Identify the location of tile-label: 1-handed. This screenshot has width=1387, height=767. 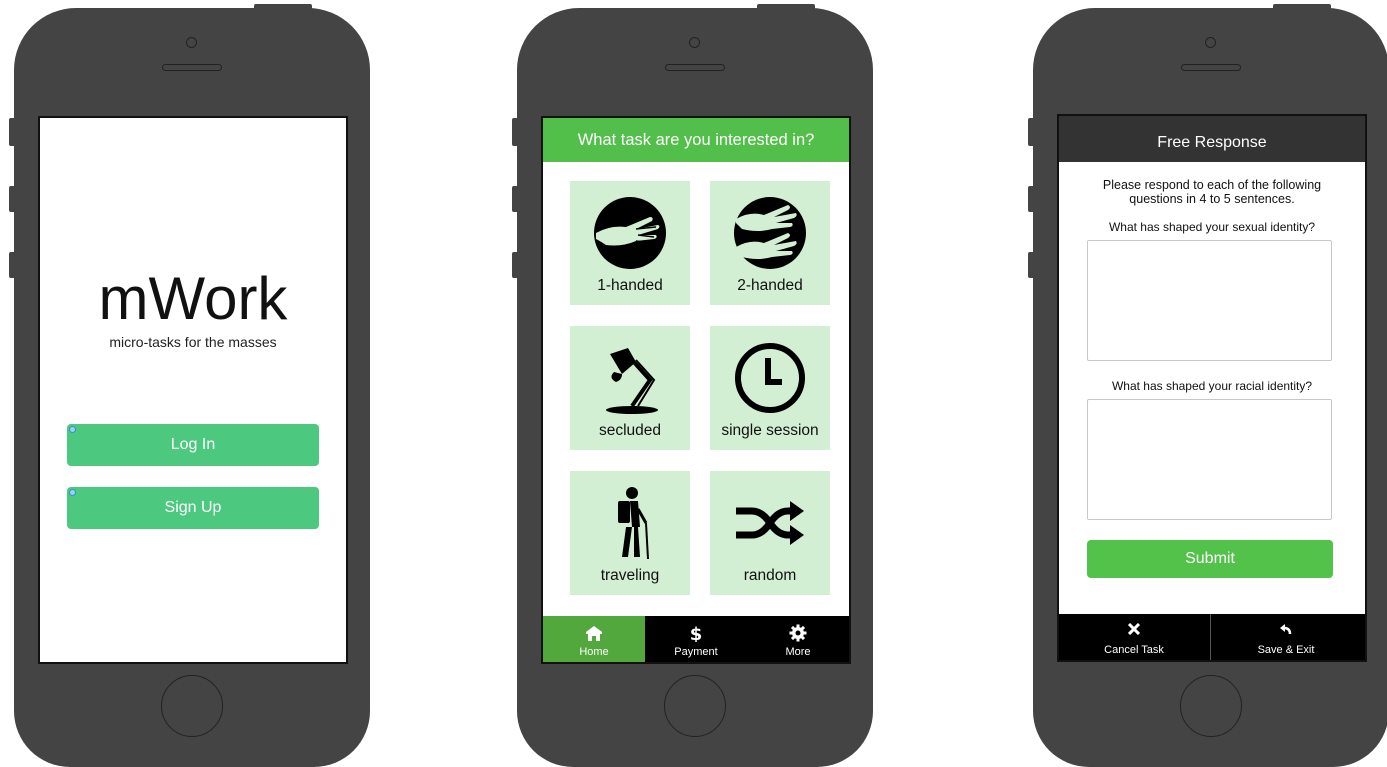
(630, 285).